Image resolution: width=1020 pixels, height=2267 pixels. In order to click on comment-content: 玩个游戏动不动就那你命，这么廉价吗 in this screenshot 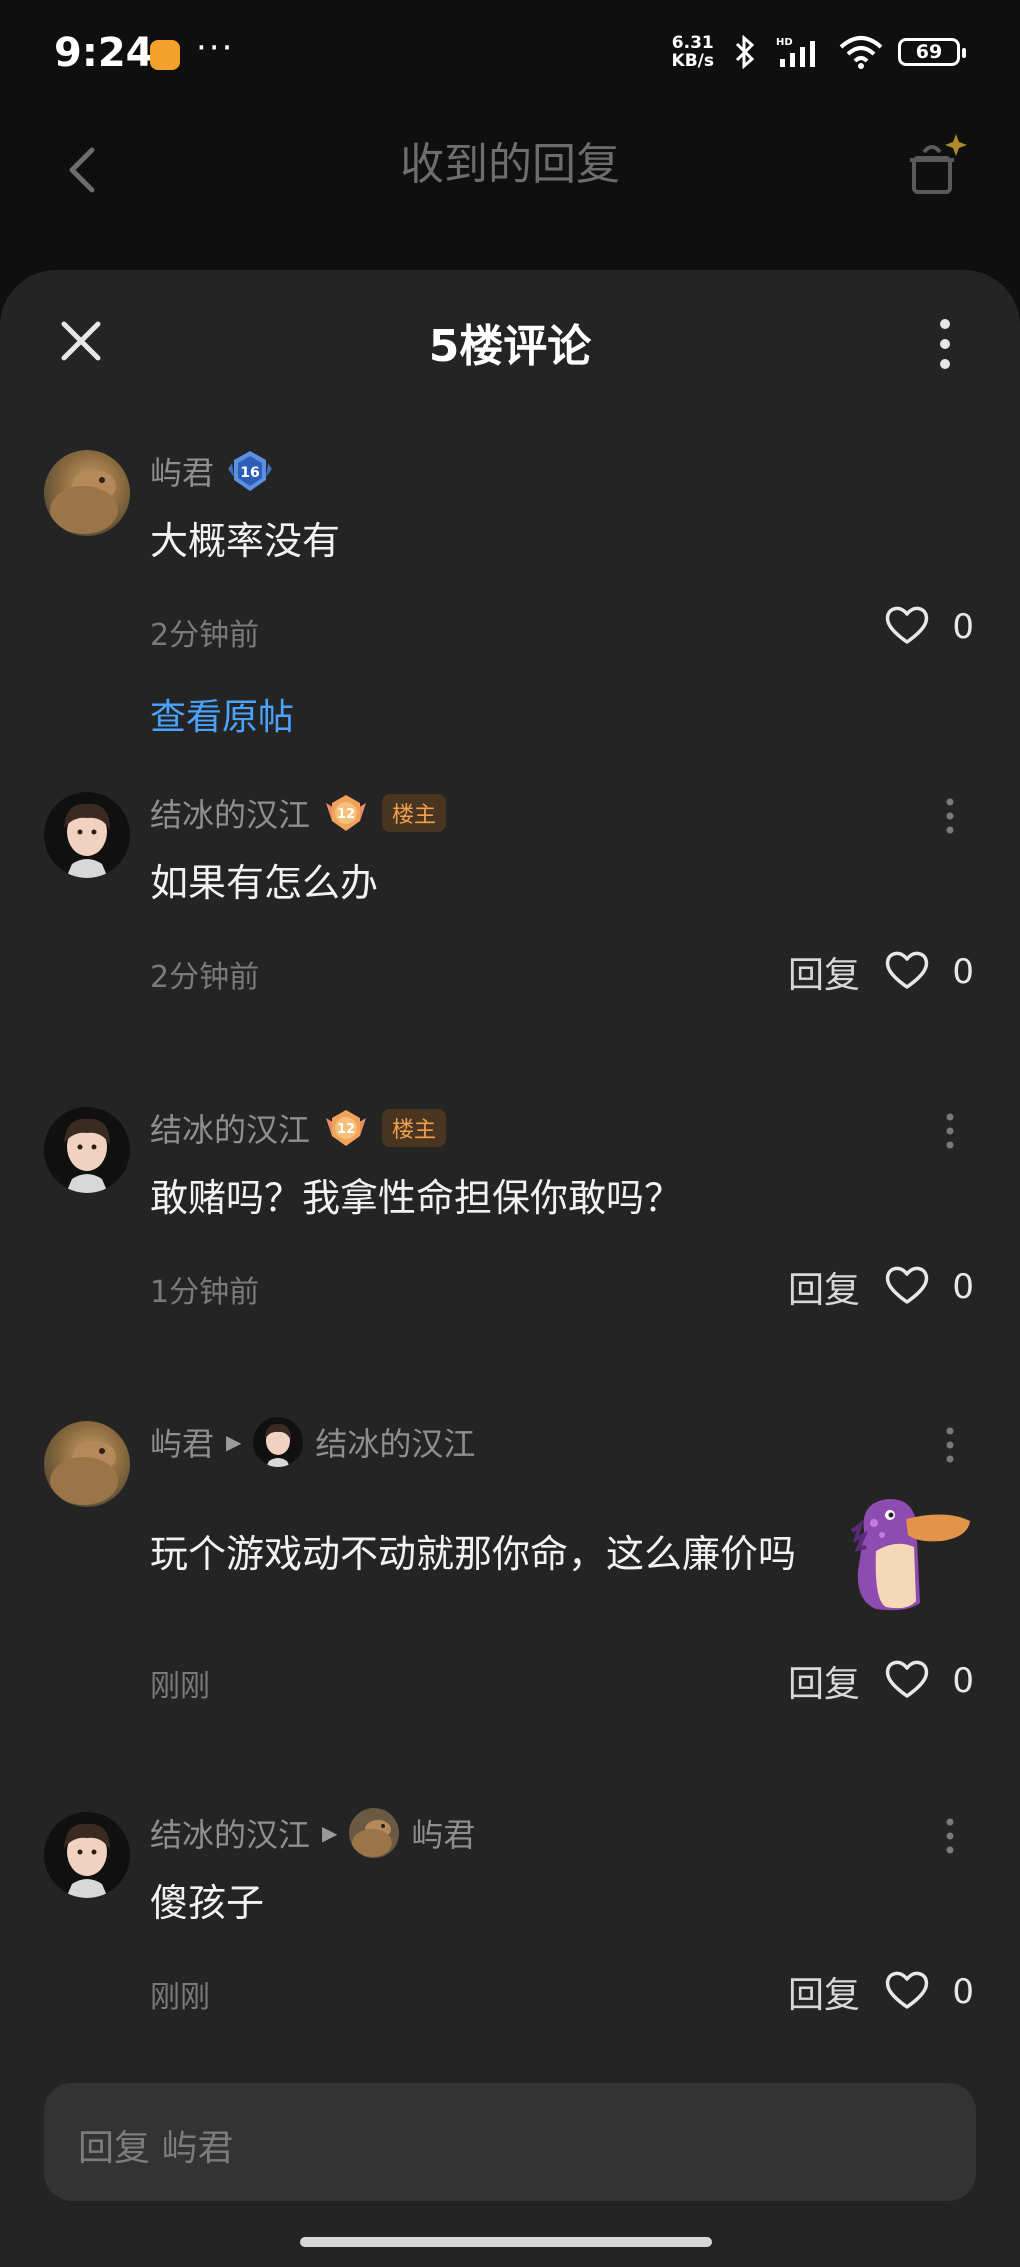, I will do `click(473, 1554)`.